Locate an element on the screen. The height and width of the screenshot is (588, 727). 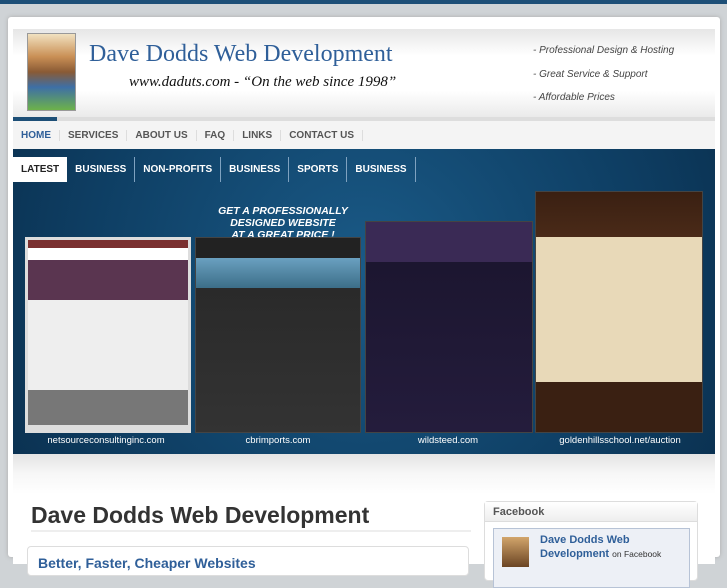
site-caption: cbrimports.com is located at coordinates (278, 440).